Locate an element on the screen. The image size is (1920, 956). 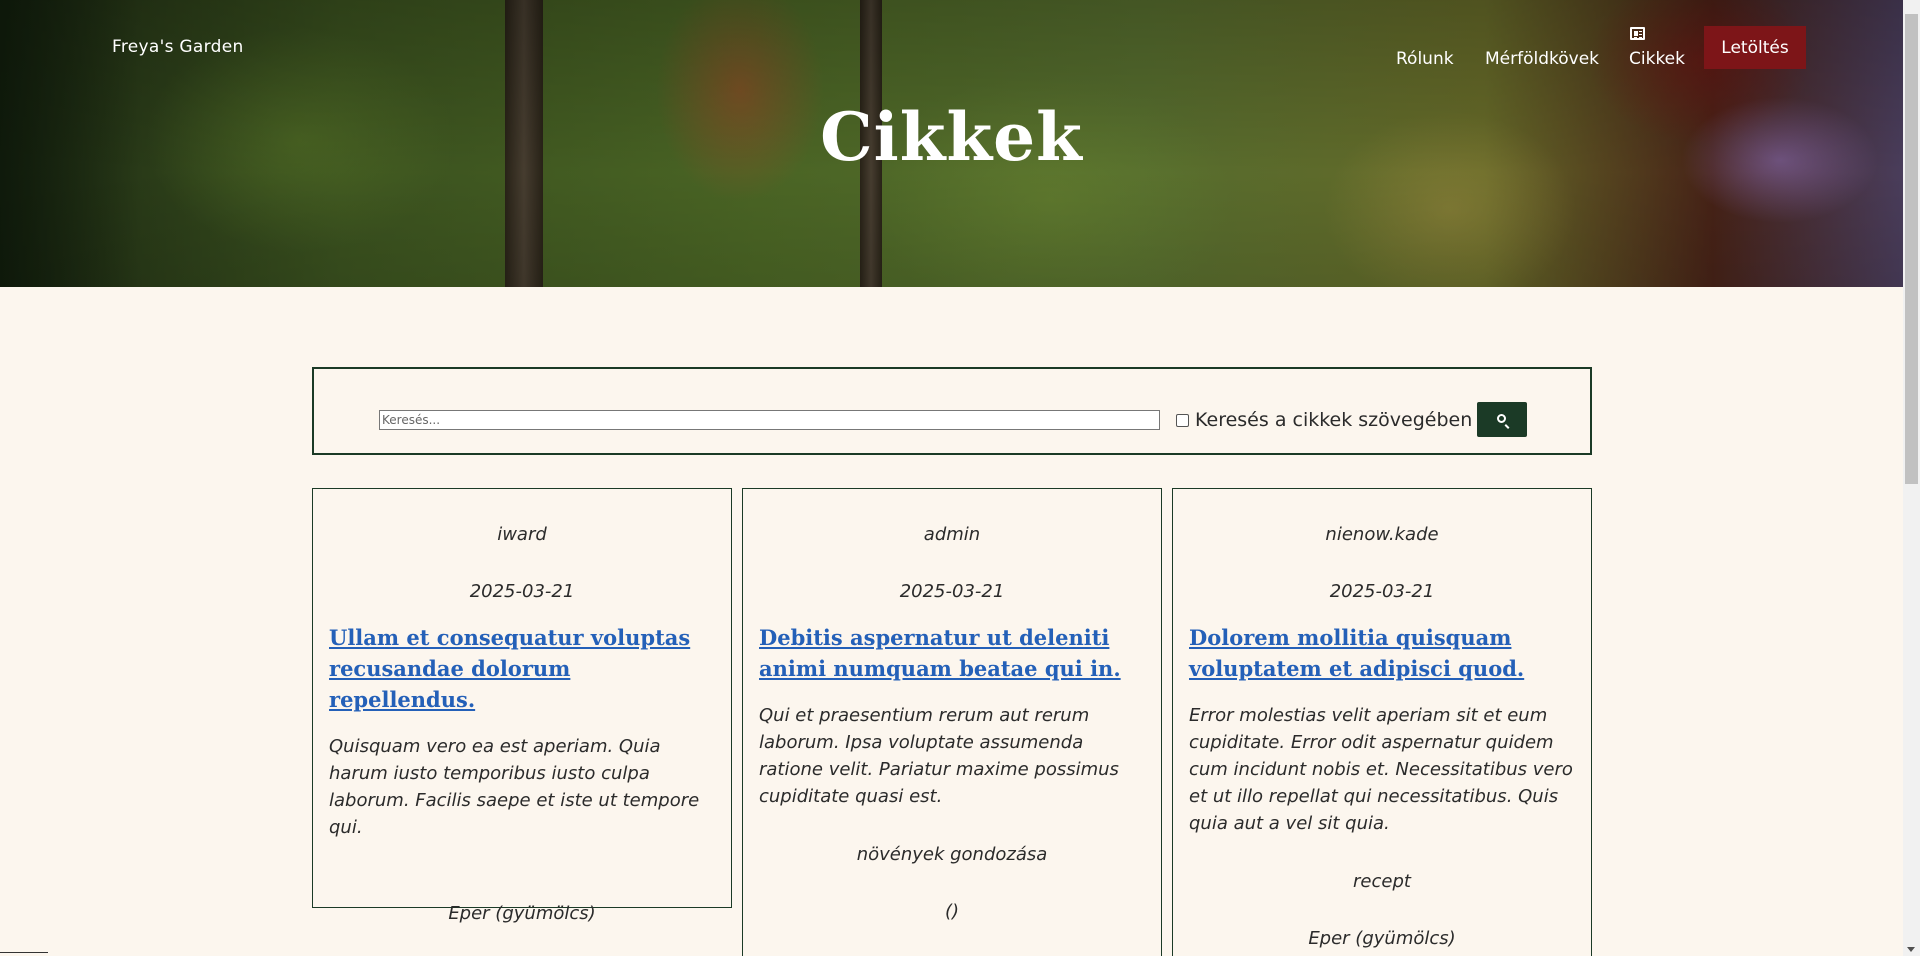
article-author: admin is located at coordinates (952, 534).